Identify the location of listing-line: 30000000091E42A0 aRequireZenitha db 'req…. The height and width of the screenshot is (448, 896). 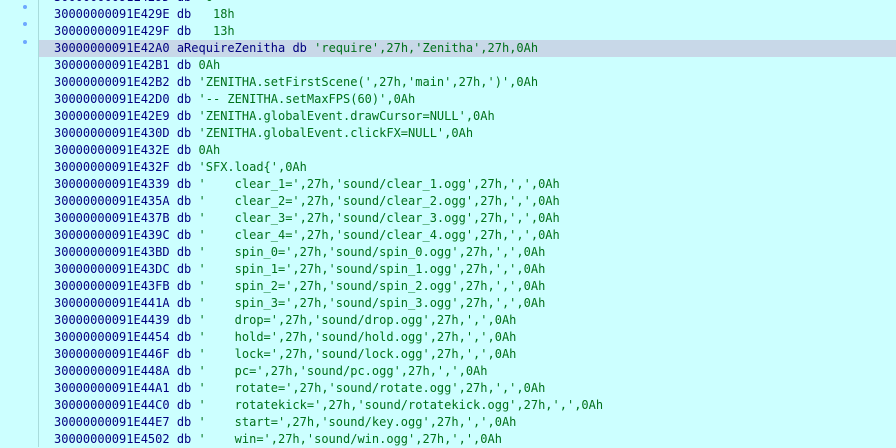
(467, 48).